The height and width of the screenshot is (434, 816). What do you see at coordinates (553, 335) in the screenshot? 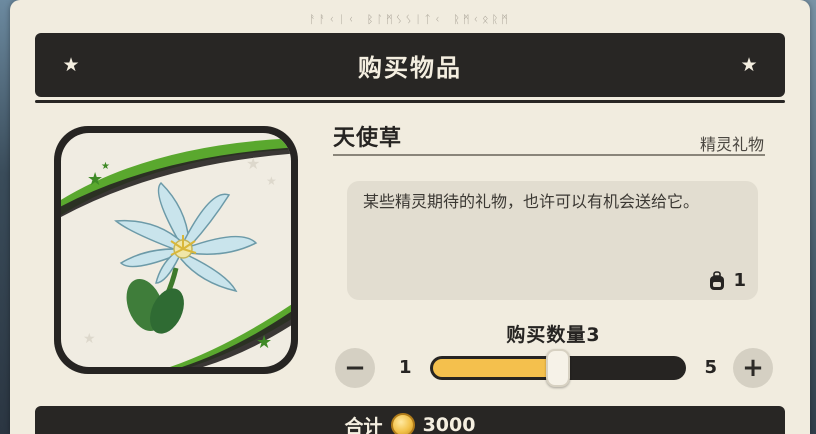
I see `quantity-label: 购买数量3` at bounding box center [553, 335].